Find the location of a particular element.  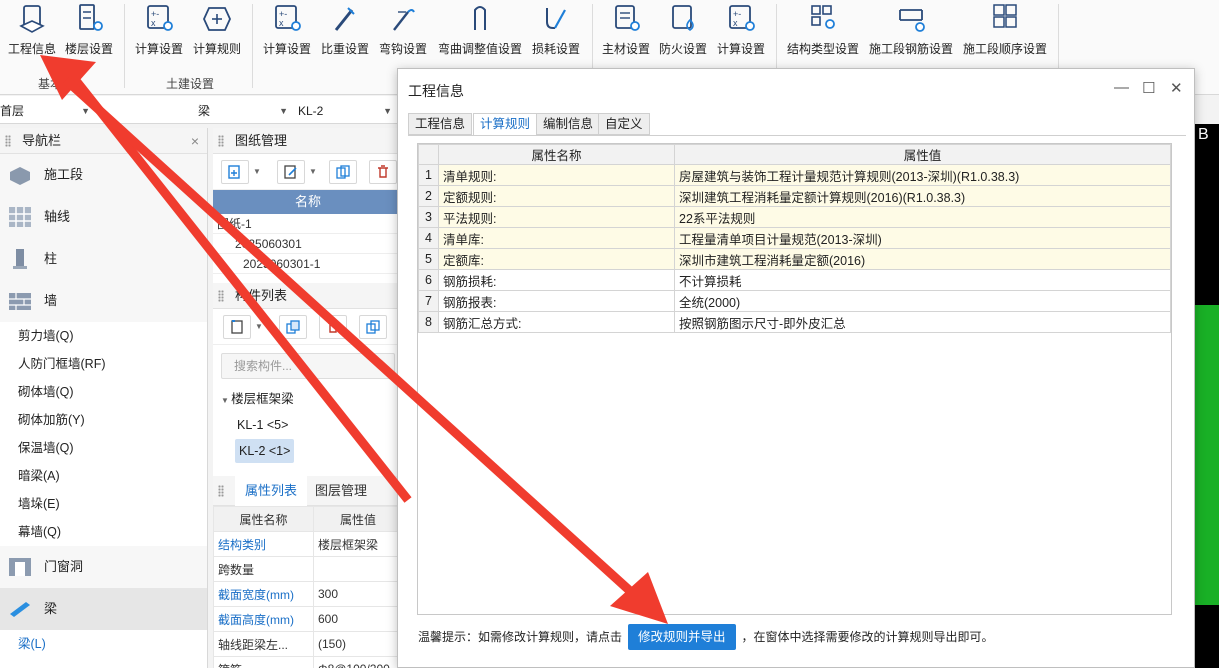

main-material-button: 主材设置 is located at coordinates (626, 28).